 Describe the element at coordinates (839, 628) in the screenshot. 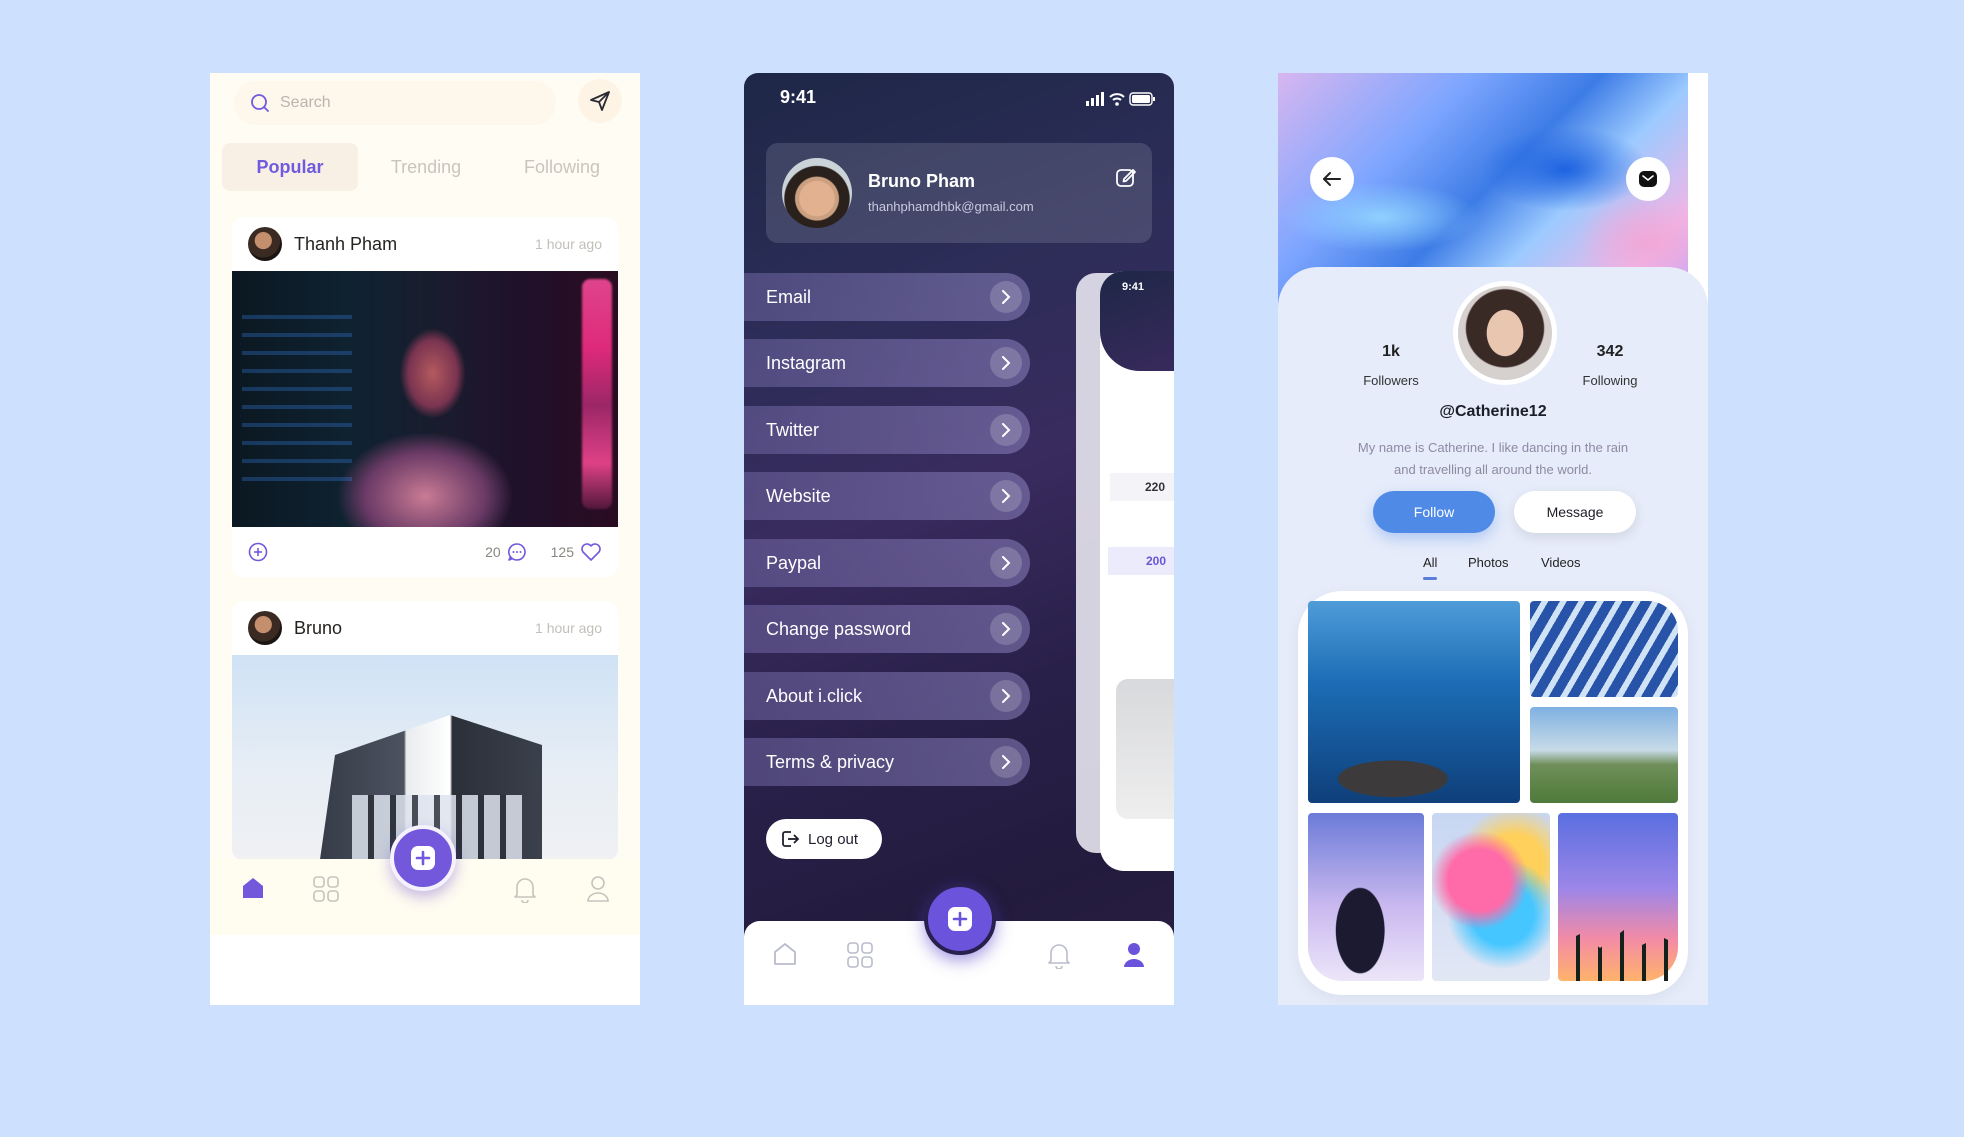

I see `menu-item-label: Change password` at that location.